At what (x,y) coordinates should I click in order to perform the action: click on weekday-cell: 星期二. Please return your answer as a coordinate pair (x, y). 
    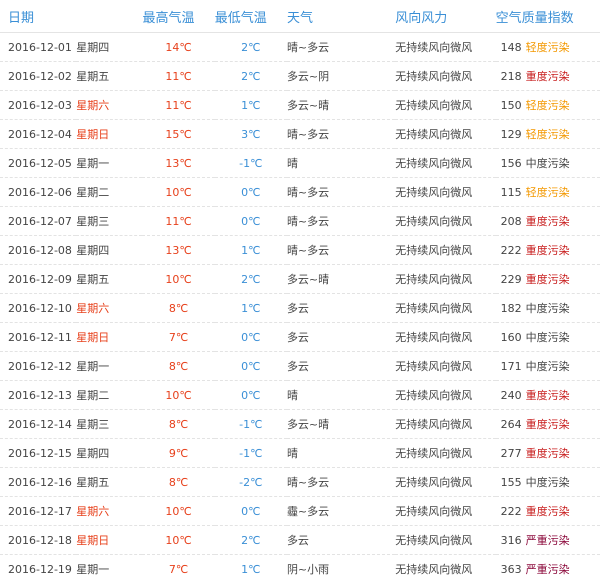
    Looking at the image, I should click on (109, 192).